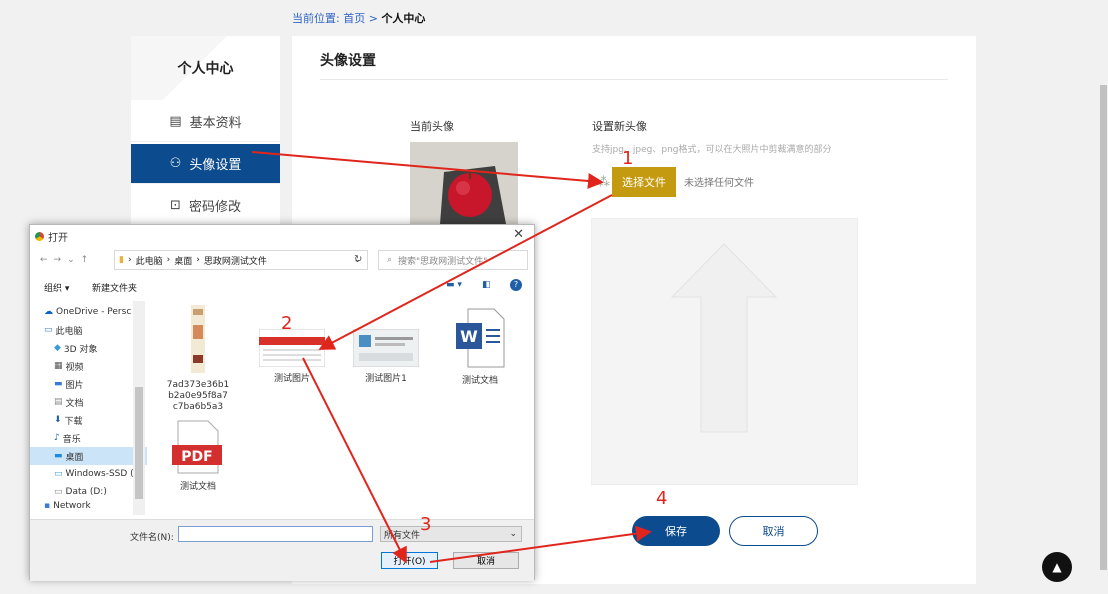 Image resolution: width=1108 pixels, height=594 pixels. I want to click on path-segment: 桌面, so click(183, 260).